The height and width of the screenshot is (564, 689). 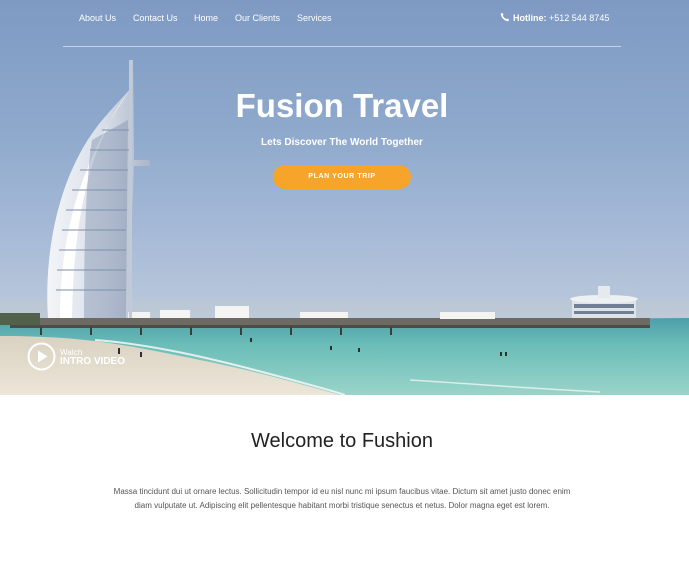 What do you see at coordinates (579, 18) in the screenshot?
I see `hotline-number: +512 544 8745` at bounding box center [579, 18].